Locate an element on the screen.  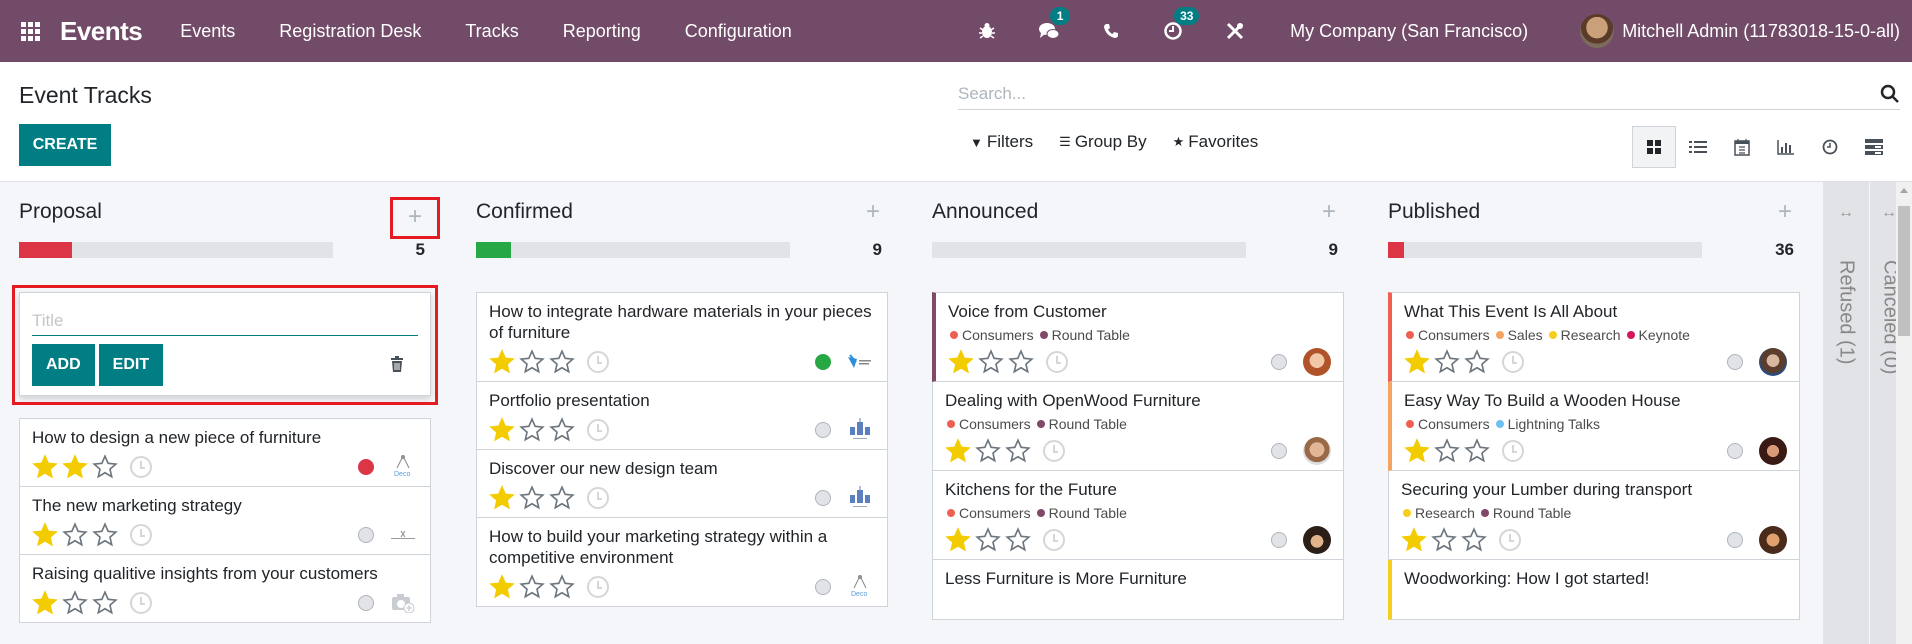
activities-button: 33 is located at coordinates (1180, 25).